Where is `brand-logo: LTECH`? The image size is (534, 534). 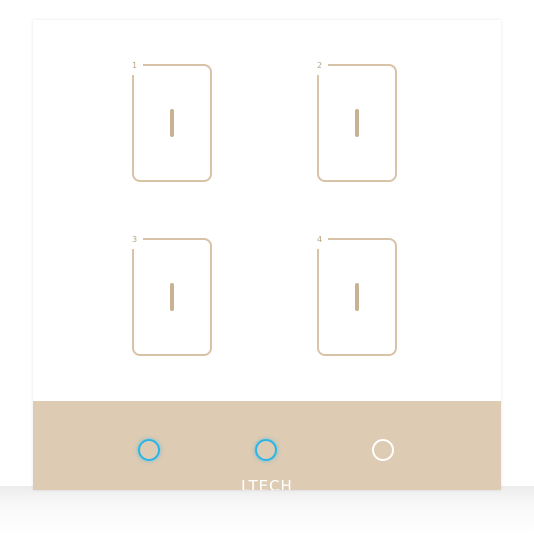
brand-logo: LTECH is located at coordinates (267, 483).